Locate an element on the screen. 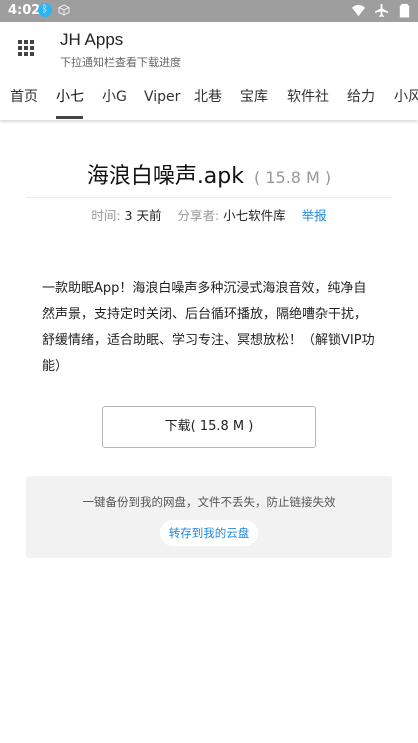  time-value: 3 天前 is located at coordinates (143, 215).